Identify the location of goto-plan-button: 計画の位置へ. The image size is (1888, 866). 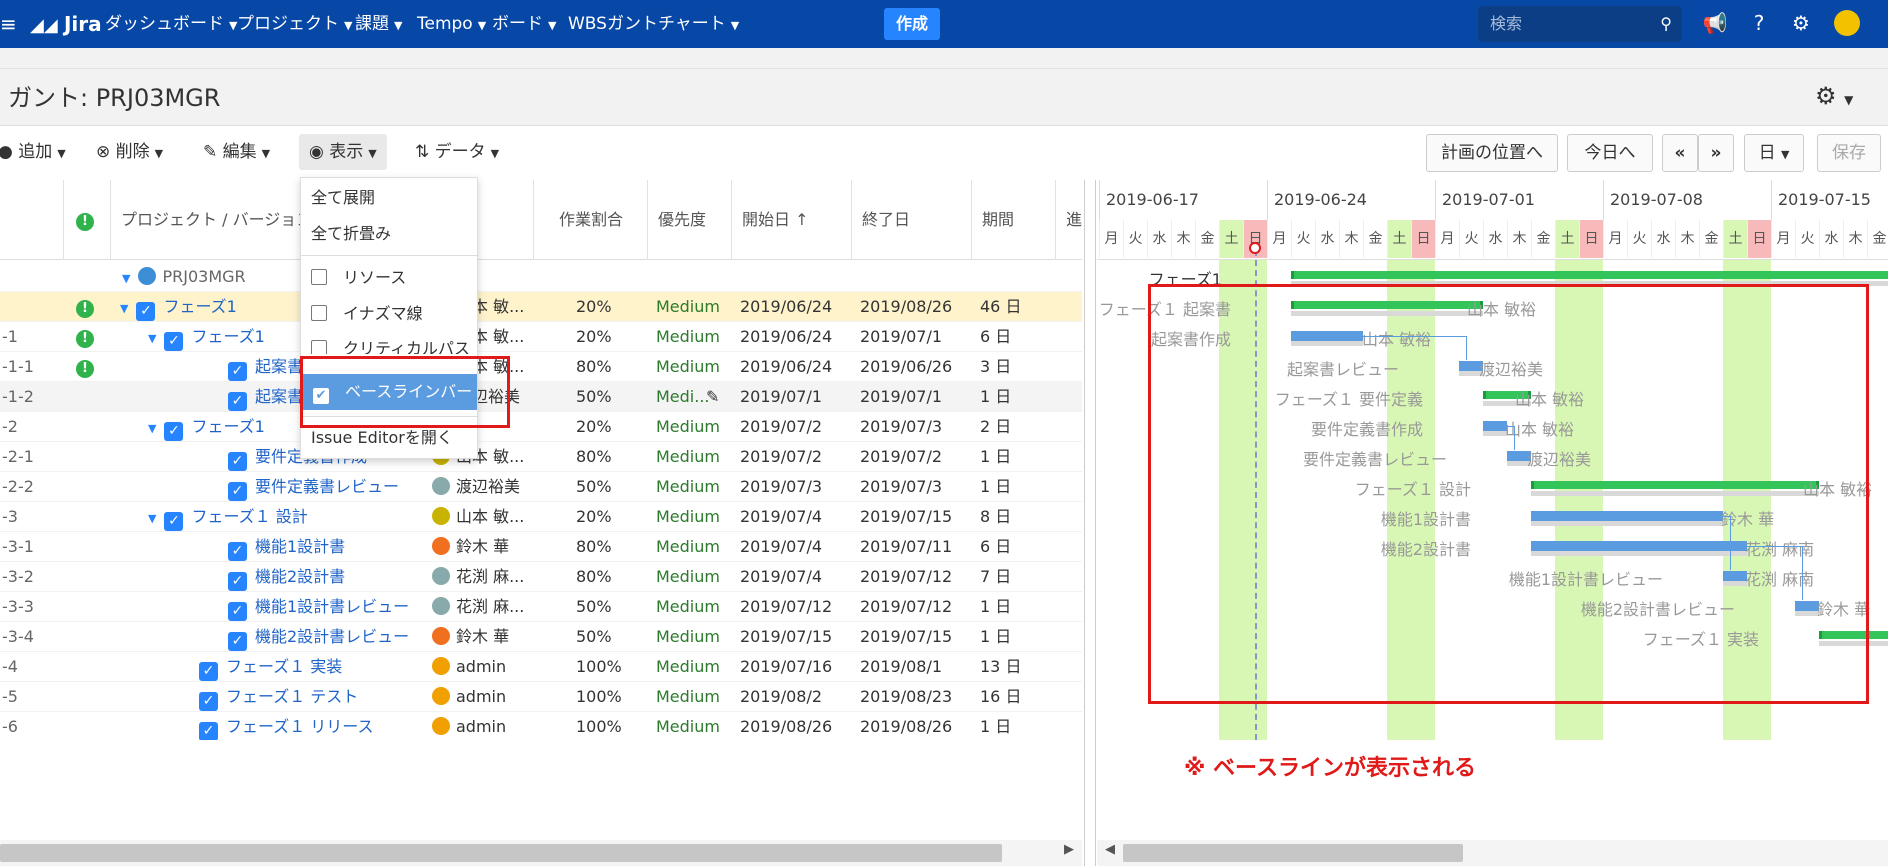
(1492, 153).